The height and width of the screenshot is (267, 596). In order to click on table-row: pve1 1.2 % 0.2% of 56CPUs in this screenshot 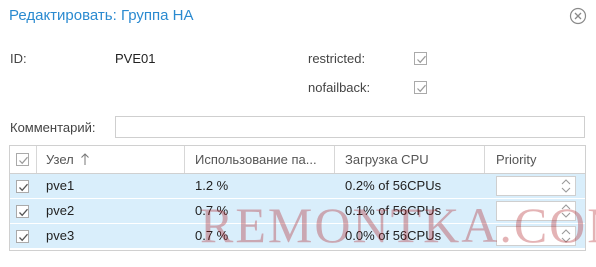, I will do `click(297, 186)`.